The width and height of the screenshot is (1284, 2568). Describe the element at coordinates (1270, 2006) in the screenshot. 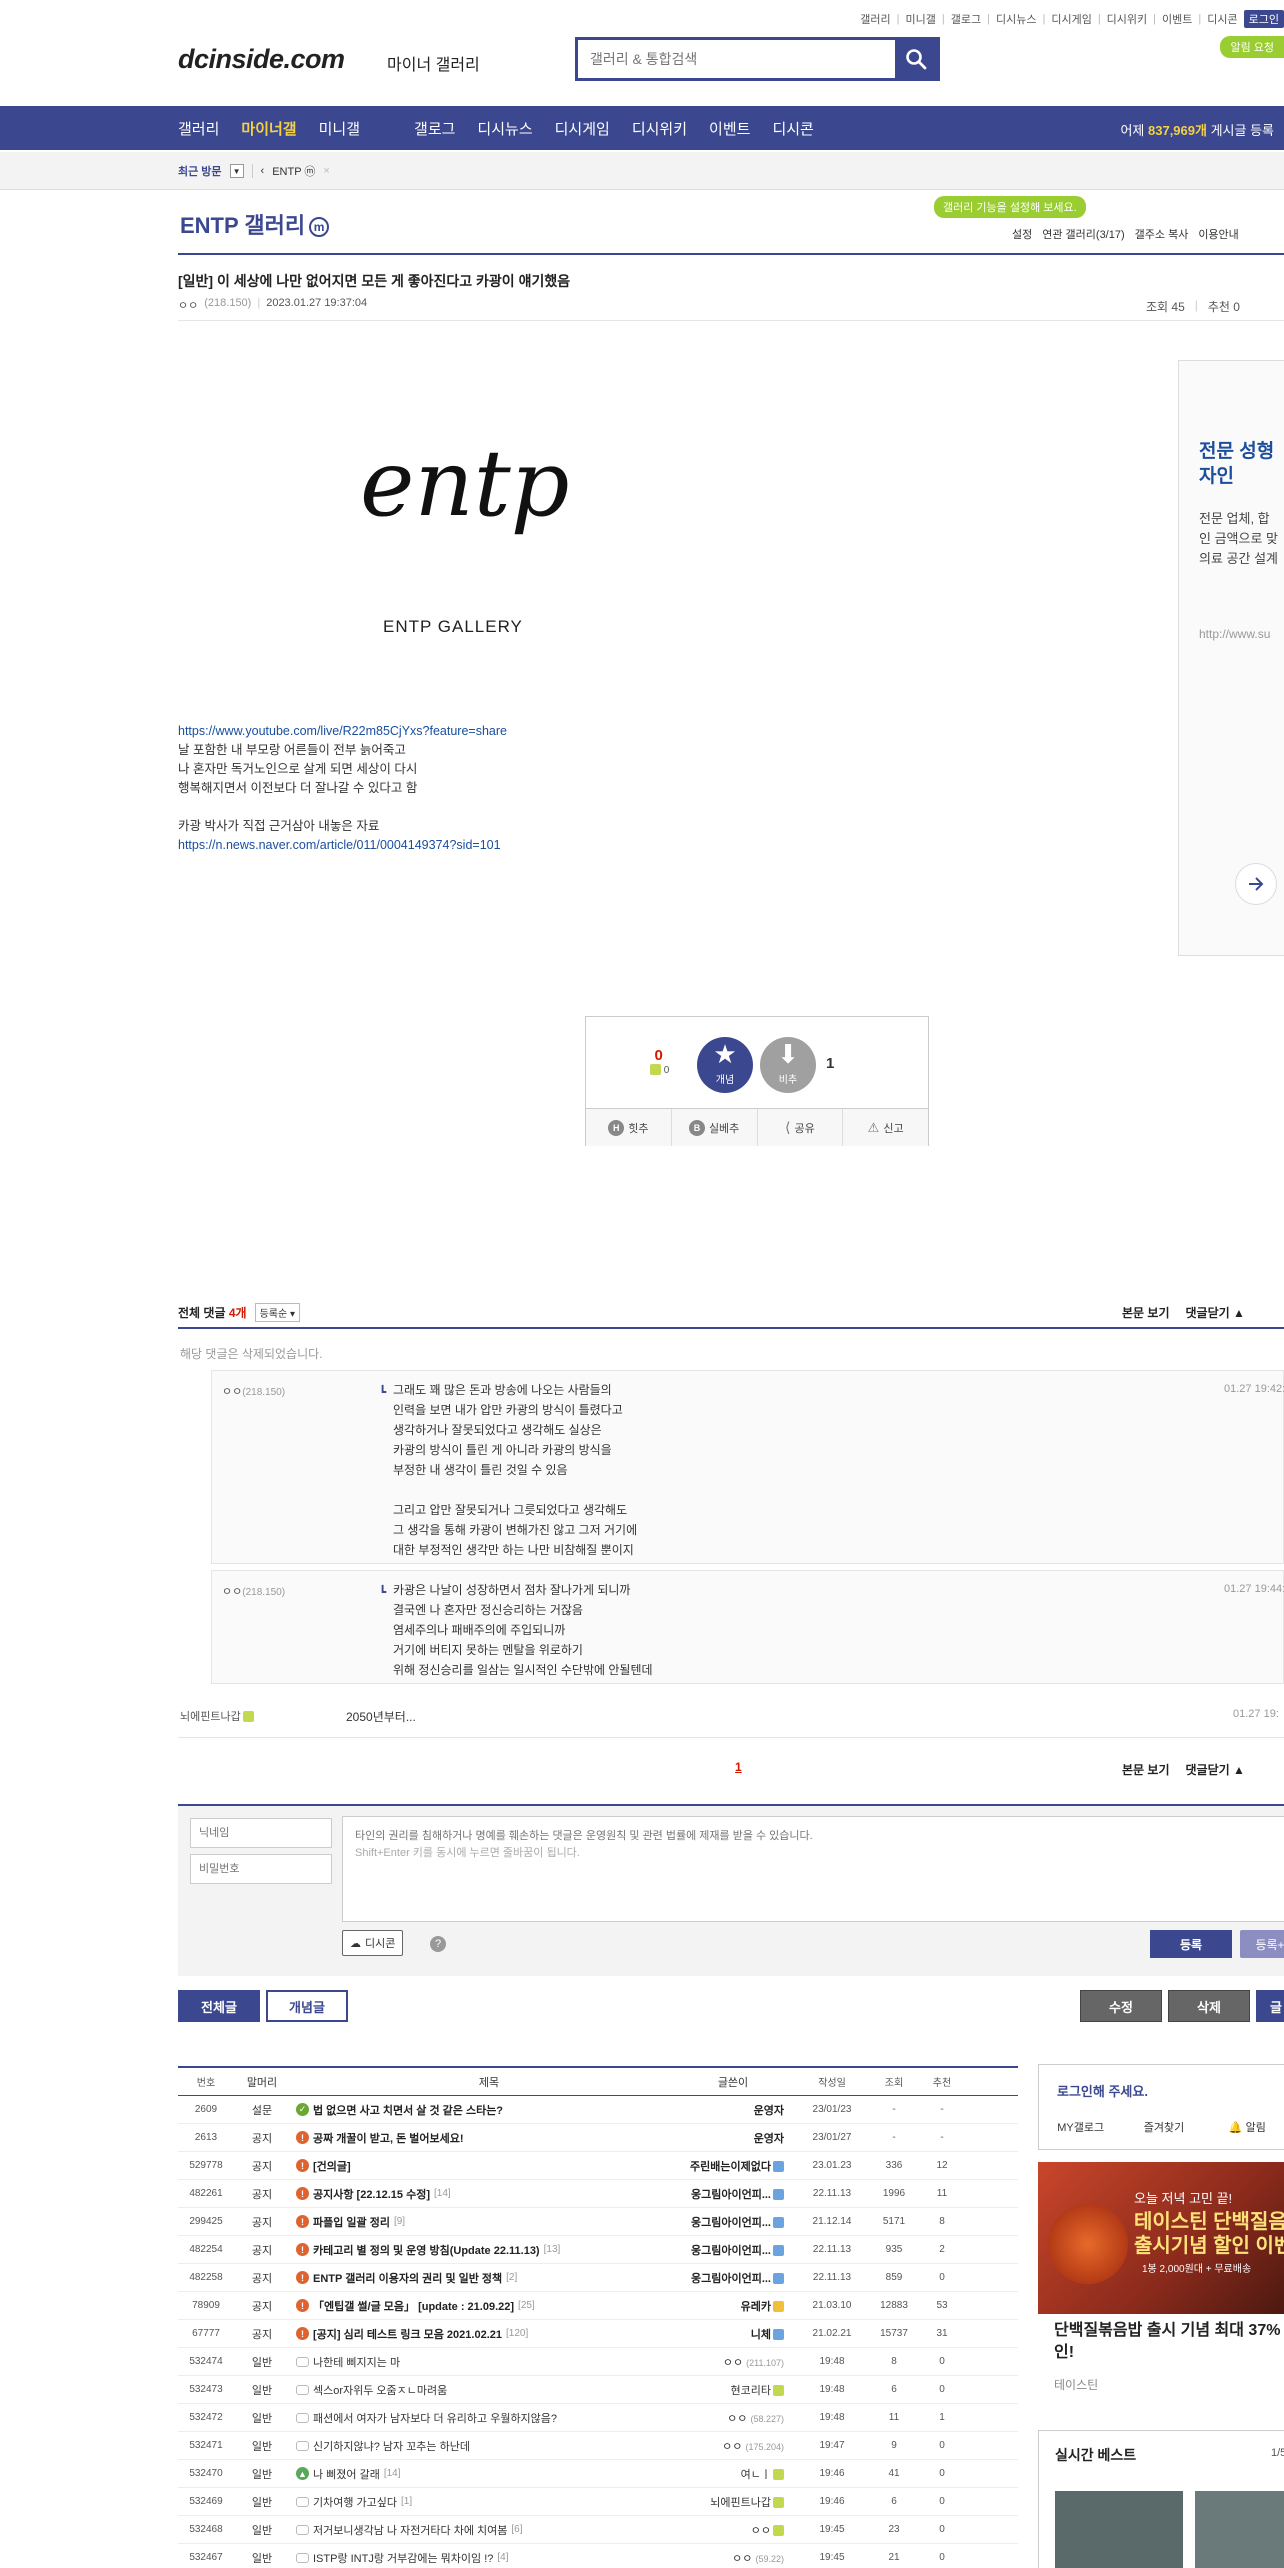

I see `write-button: 글` at that location.